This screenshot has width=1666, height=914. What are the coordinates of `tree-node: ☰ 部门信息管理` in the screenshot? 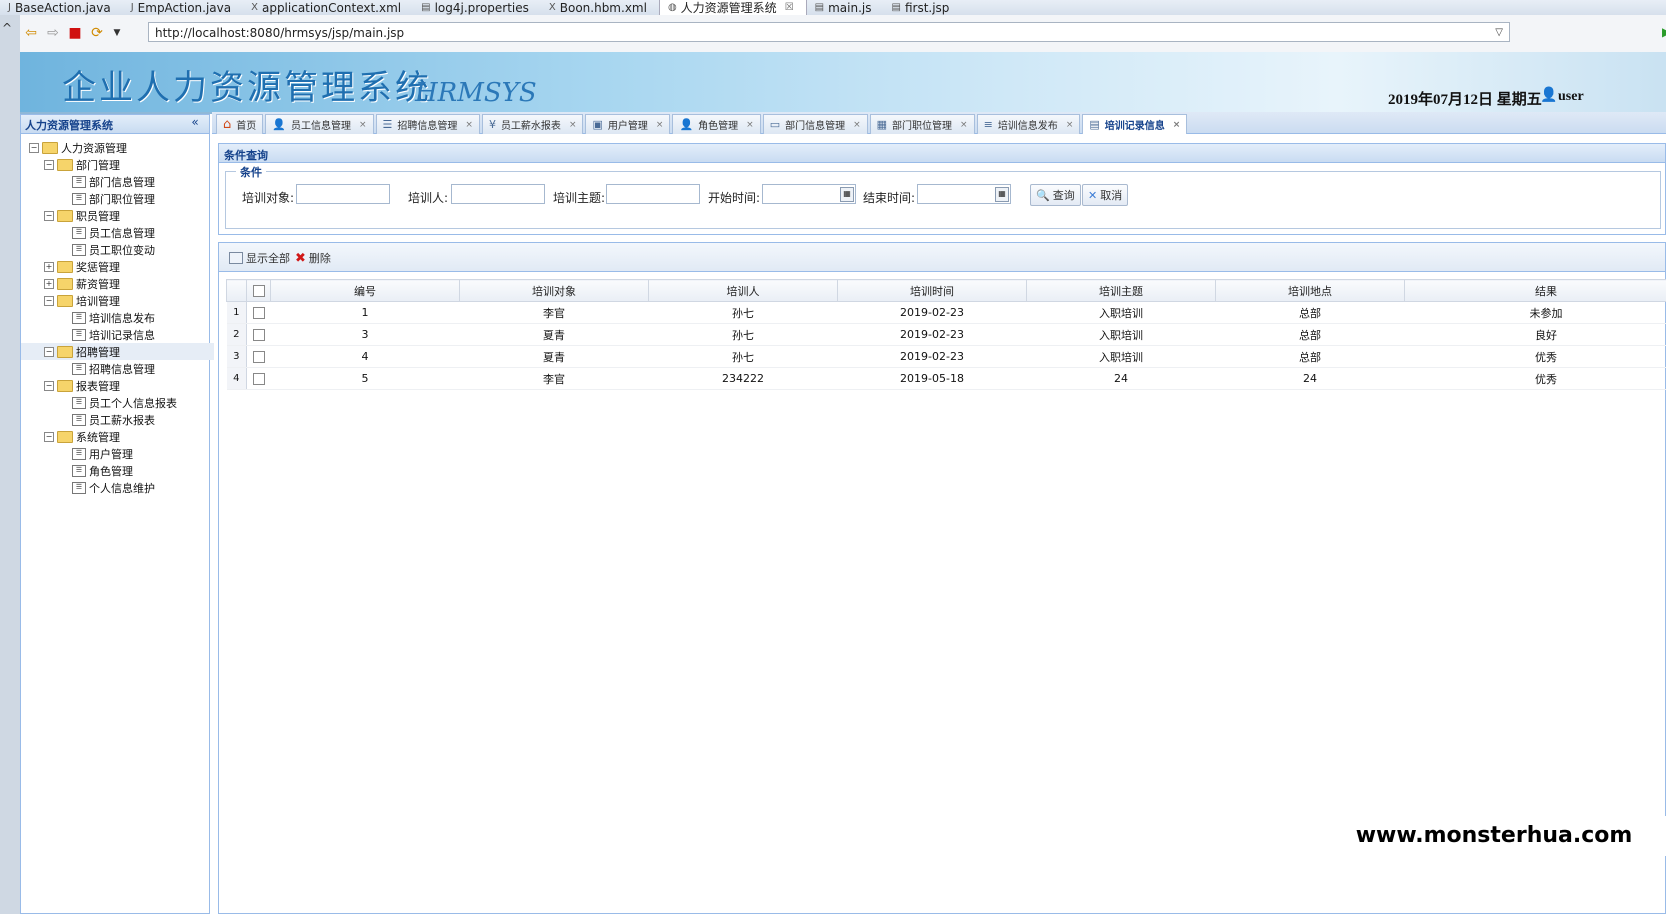 It's located at (130, 181).